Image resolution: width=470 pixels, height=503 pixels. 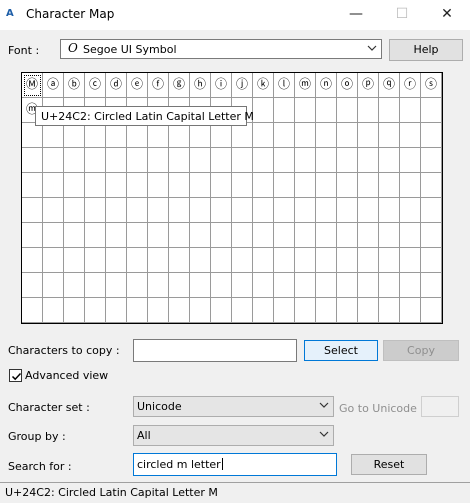 I want to click on search-input: circled m letter, so click(x=235, y=464).